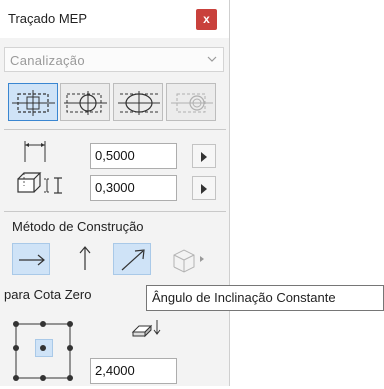 The image size is (384, 389). What do you see at coordinates (47, 60) in the screenshot?
I see `system-dropdown-value: Canalização` at bounding box center [47, 60].